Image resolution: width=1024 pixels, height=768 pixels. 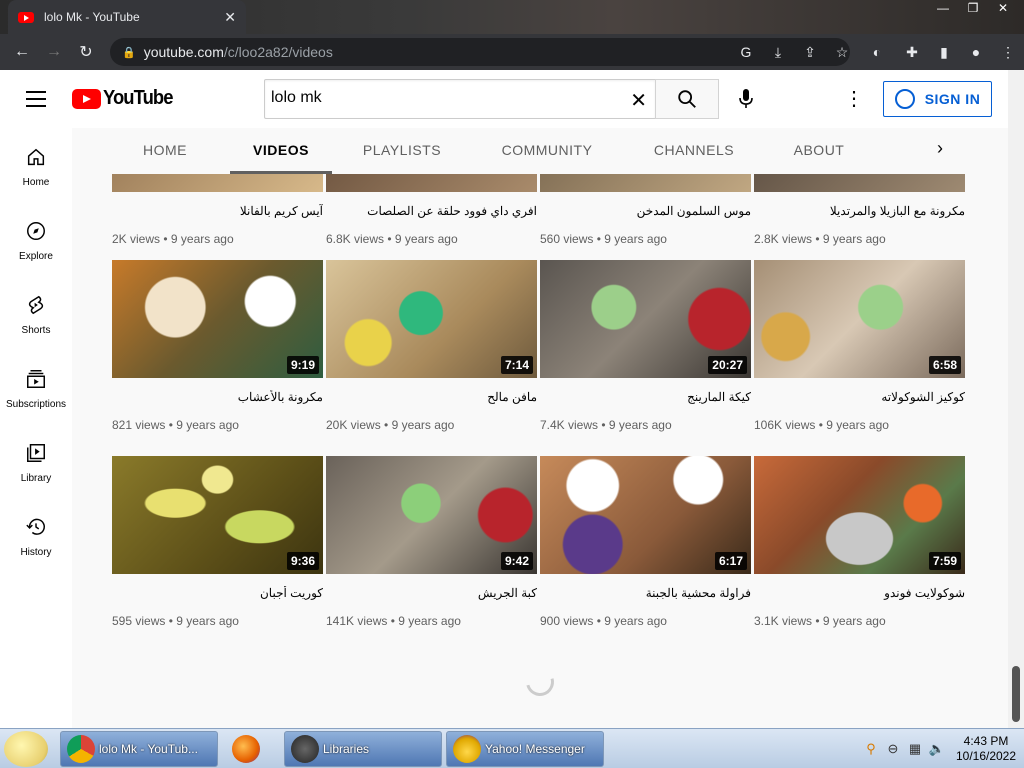 I want to click on page-scrollbar, so click(x=1016, y=399).